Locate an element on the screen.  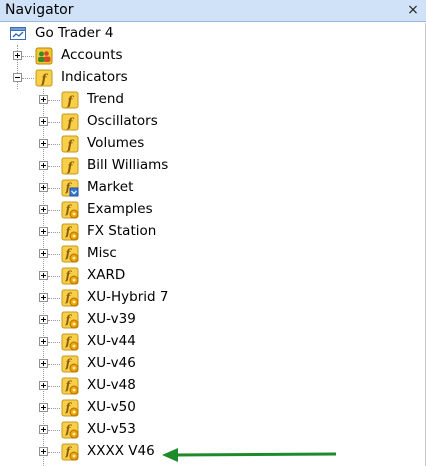
annotation-arrow is located at coordinates (249, 455).